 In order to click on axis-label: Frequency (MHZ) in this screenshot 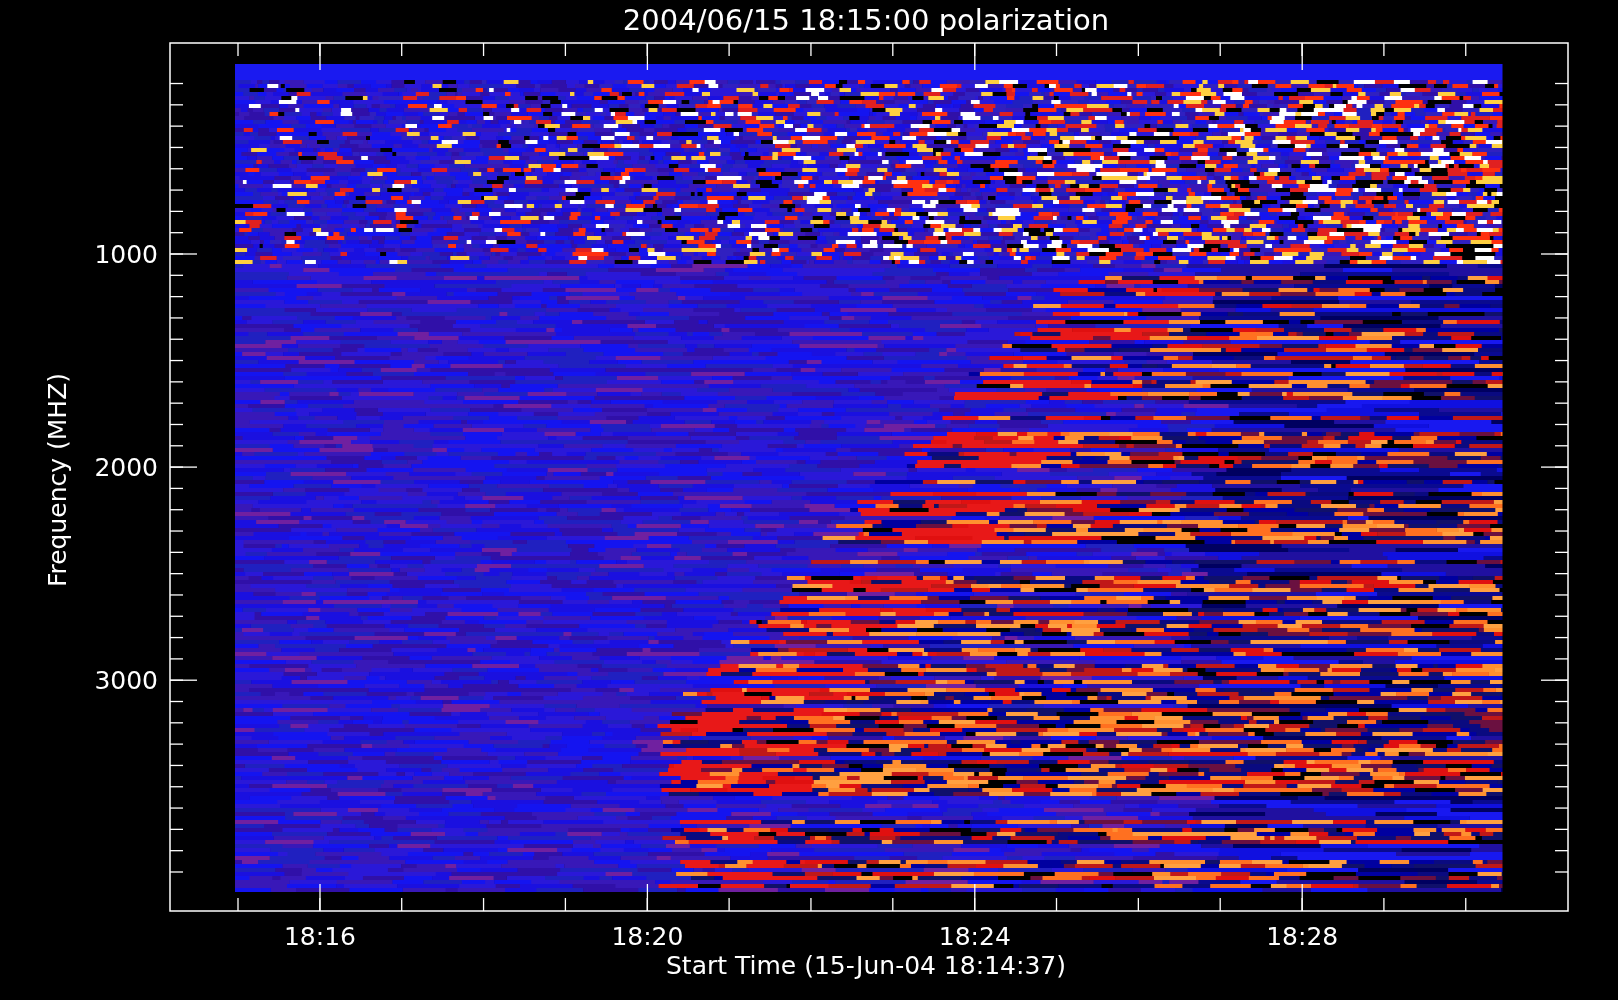, I will do `click(57, 480)`.